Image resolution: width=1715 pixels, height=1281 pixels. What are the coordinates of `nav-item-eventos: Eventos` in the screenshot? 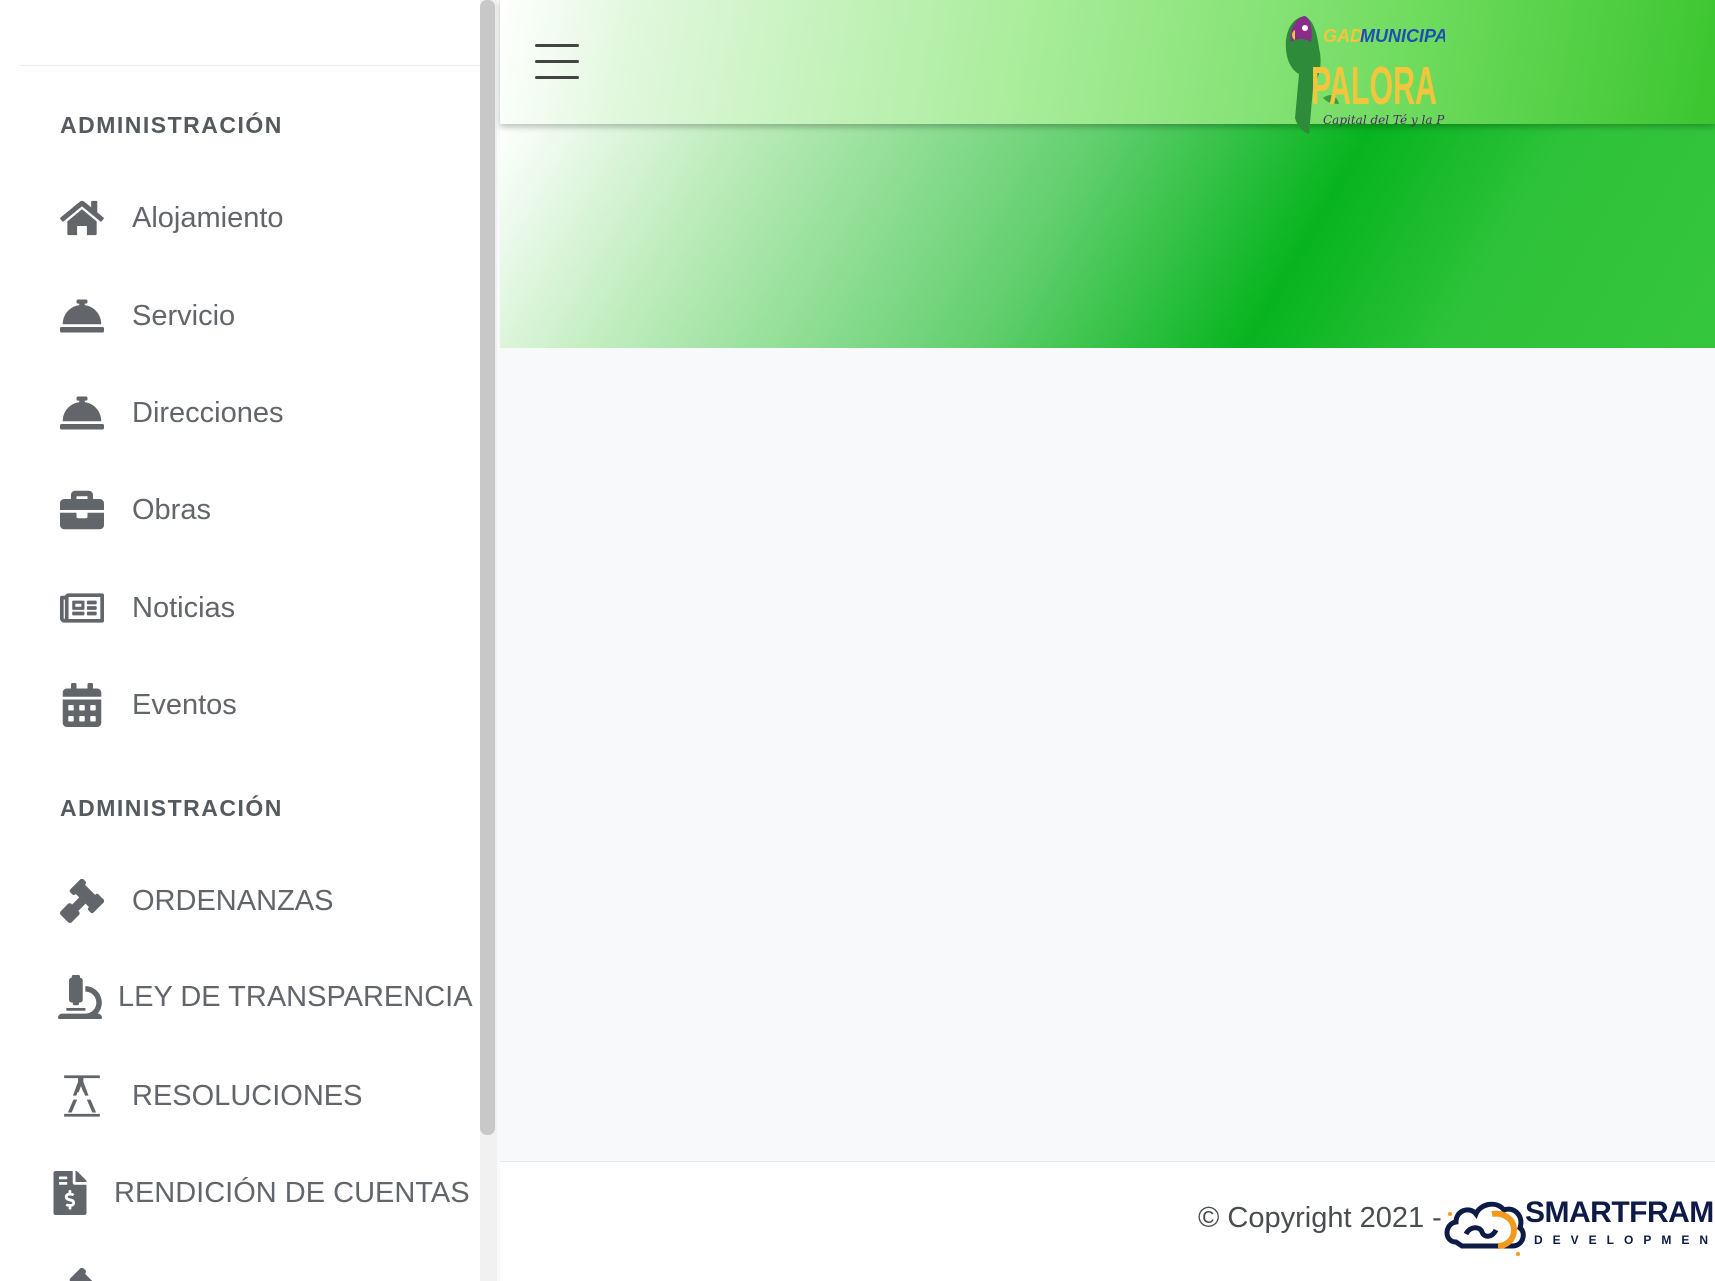 It's located at (147, 705).